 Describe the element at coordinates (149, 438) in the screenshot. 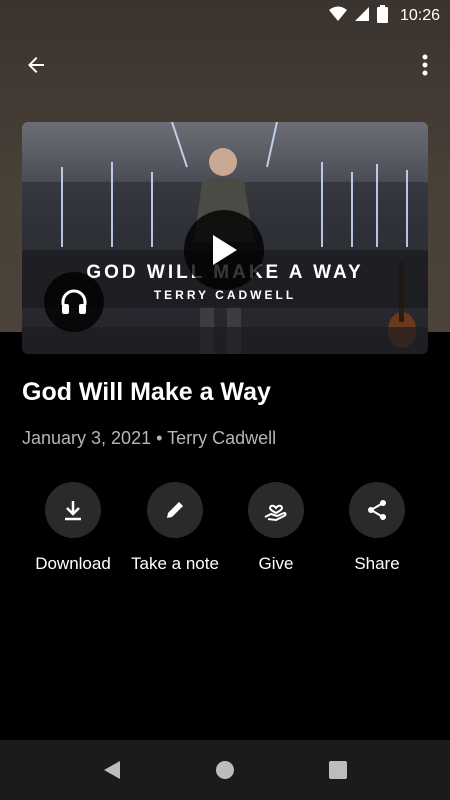

I see `sermon-meta: January 3, 2021 • Terry Cadwell` at that location.